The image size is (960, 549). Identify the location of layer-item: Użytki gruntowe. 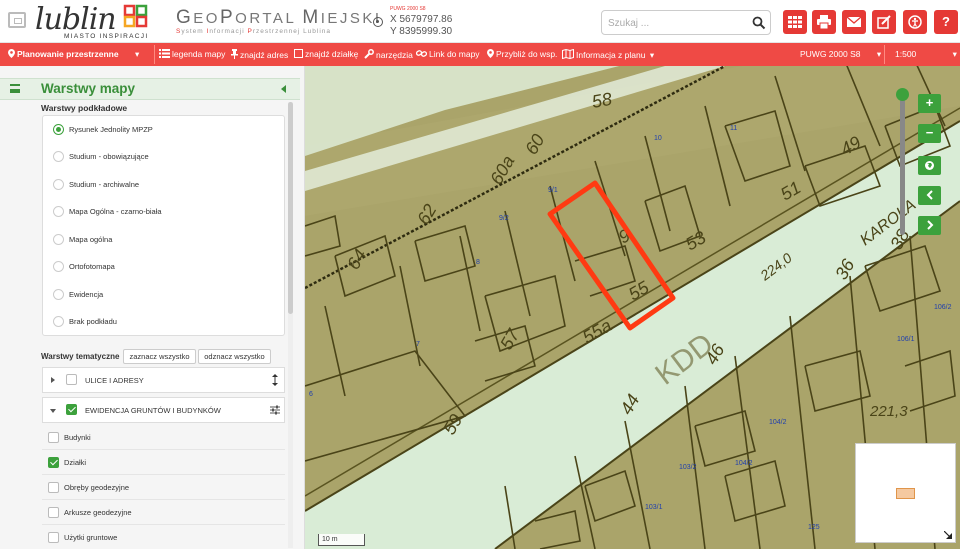
(163, 537).